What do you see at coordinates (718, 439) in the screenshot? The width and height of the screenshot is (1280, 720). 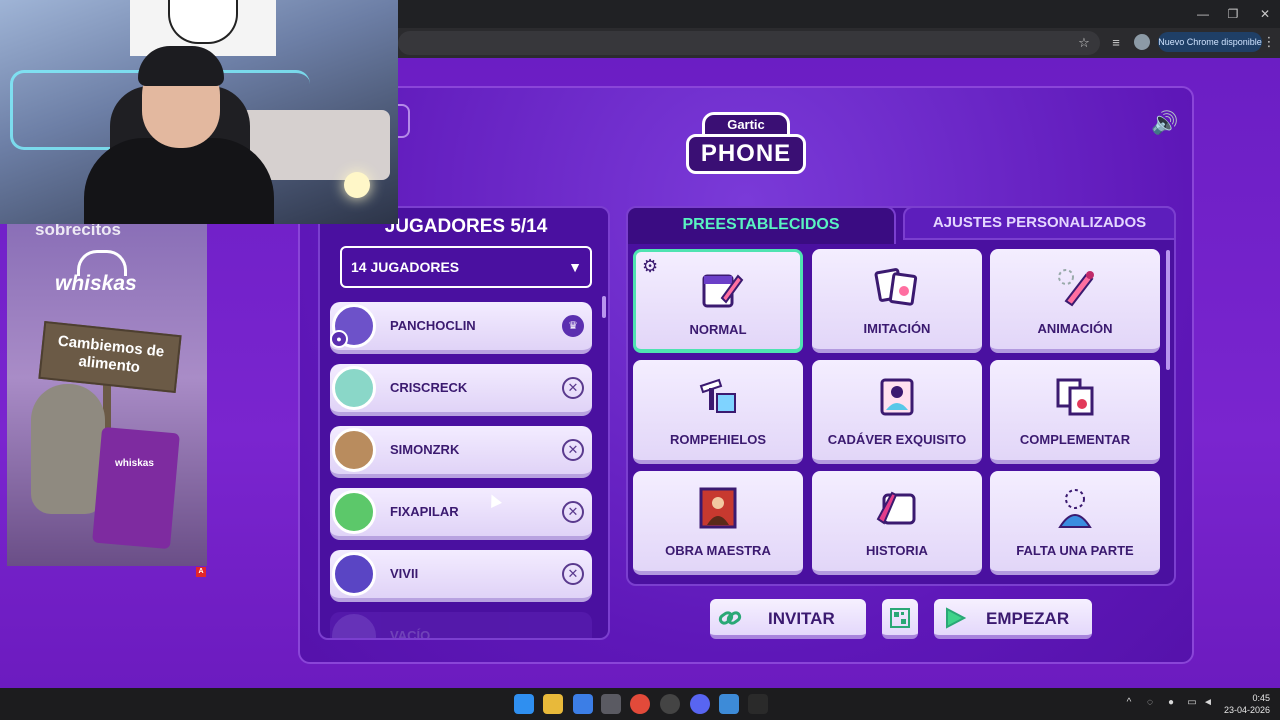 I see `mode-label: ROMPEHIELOS` at bounding box center [718, 439].